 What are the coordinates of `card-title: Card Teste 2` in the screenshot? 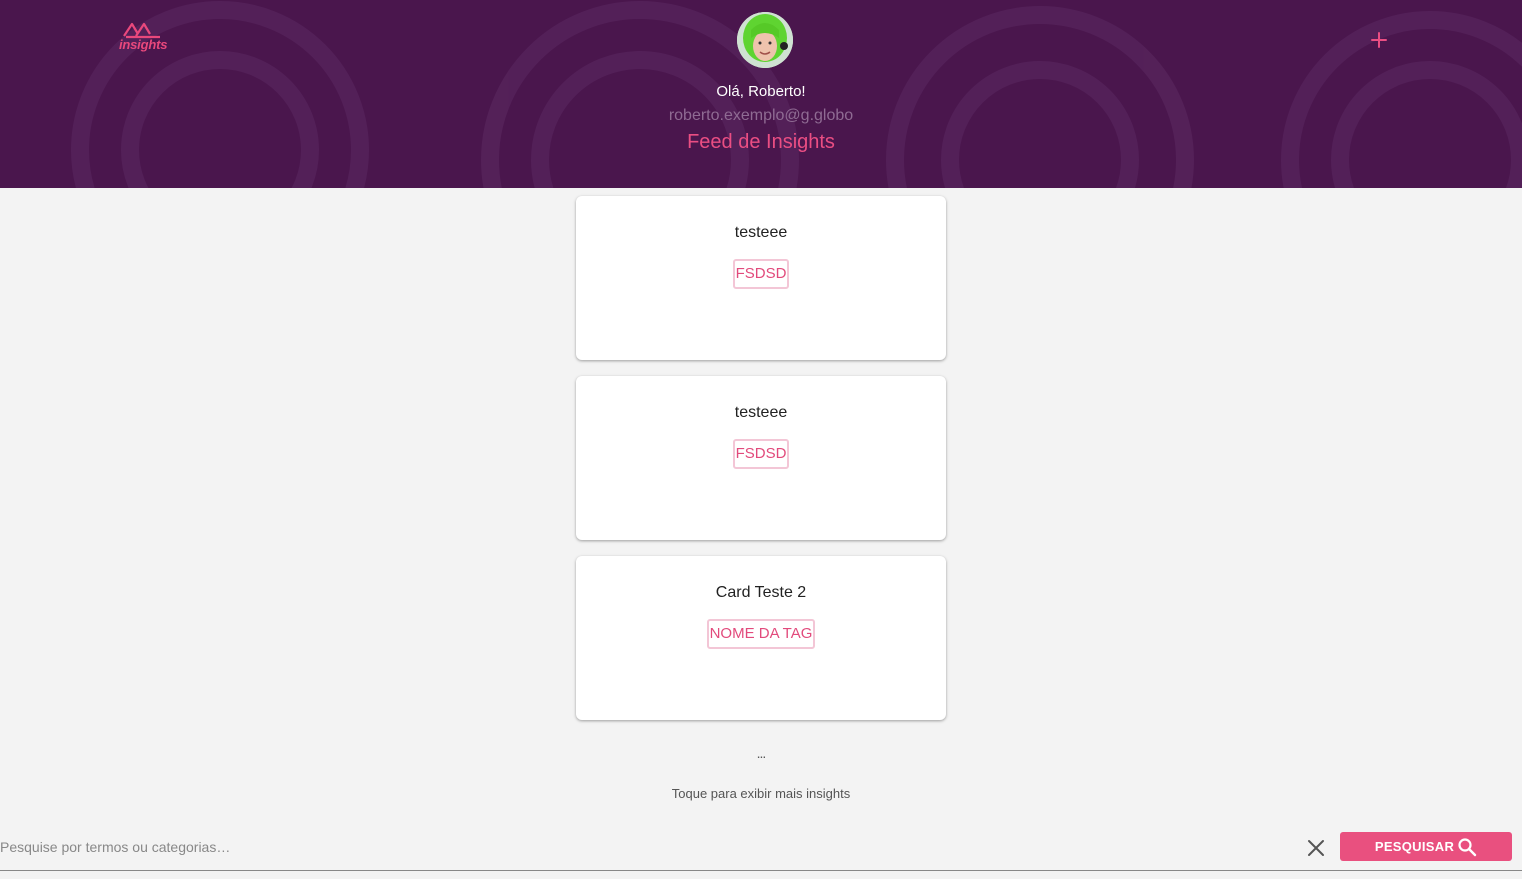 It's located at (761, 592).